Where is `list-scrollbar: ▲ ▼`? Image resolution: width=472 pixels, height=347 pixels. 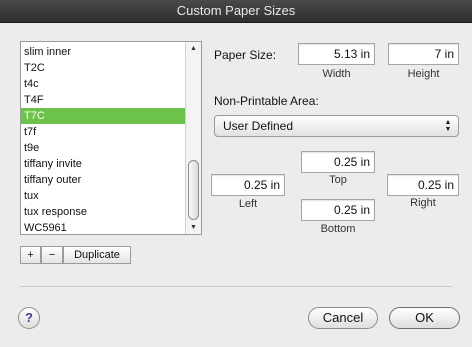 list-scrollbar: ▲ ▼ is located at coordinates (193, 138).